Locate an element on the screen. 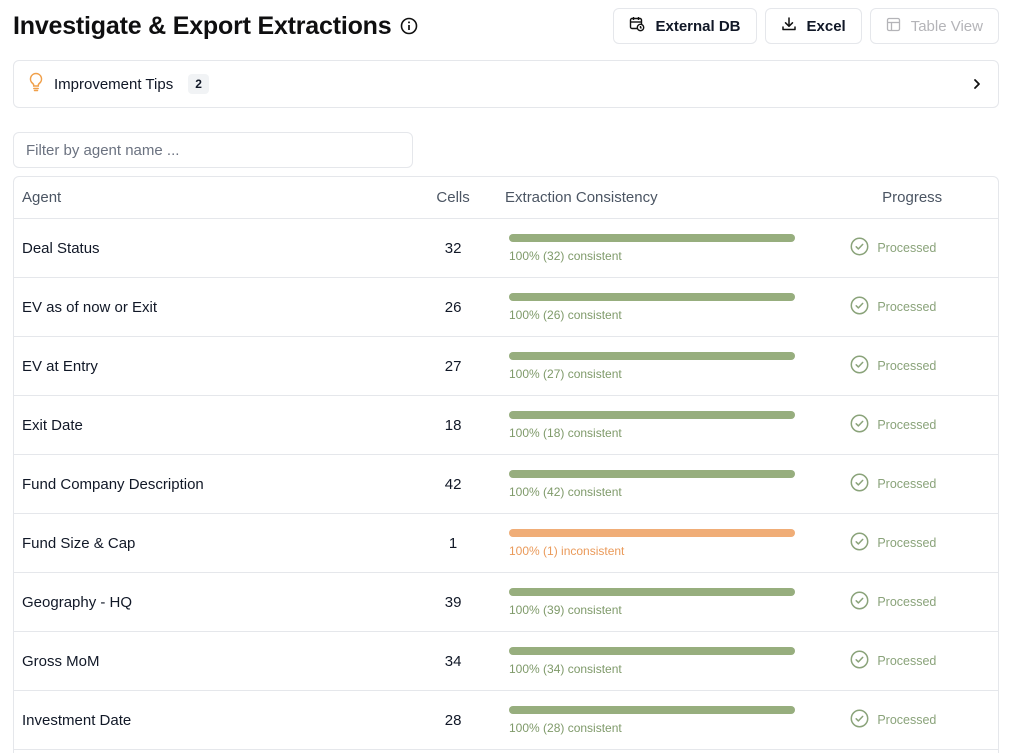 This screenshot has height=753, width=1011. agent-name: Investment Date is located at coordinates (77, 720).